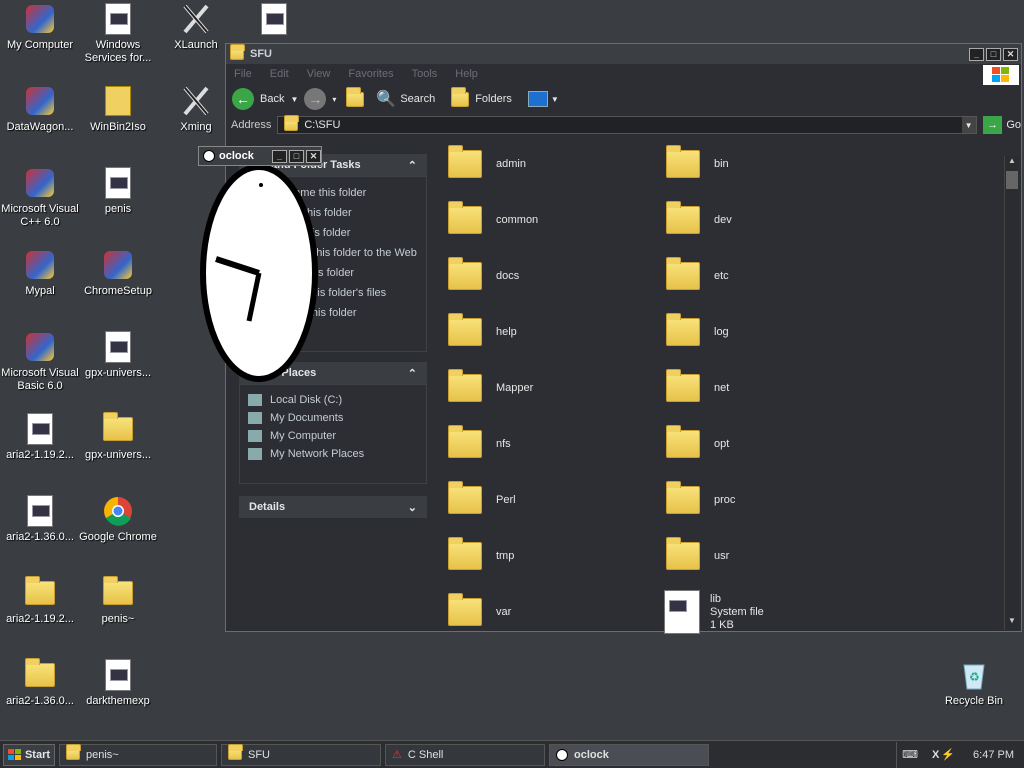 The height and width of the screenshot is (768, 1024). What do you see at coordinates (243, 99) in the screenshot?
I see `back-arrow-icon: ←` at bounding box center [243, 99].